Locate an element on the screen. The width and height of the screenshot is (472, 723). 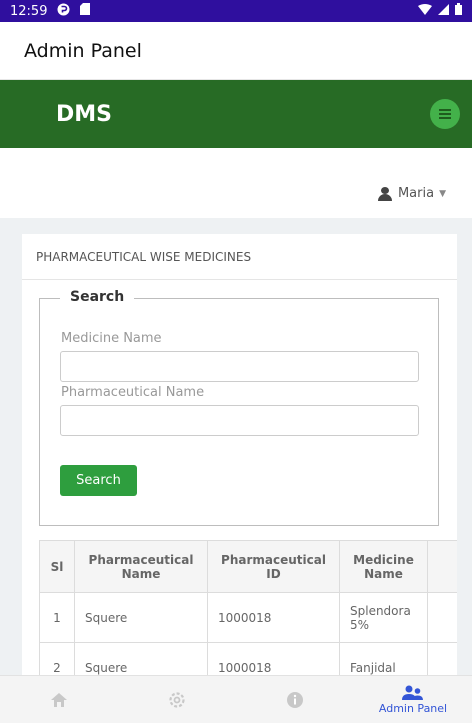
brand-header: DMS is located at coordinates (236, 114).